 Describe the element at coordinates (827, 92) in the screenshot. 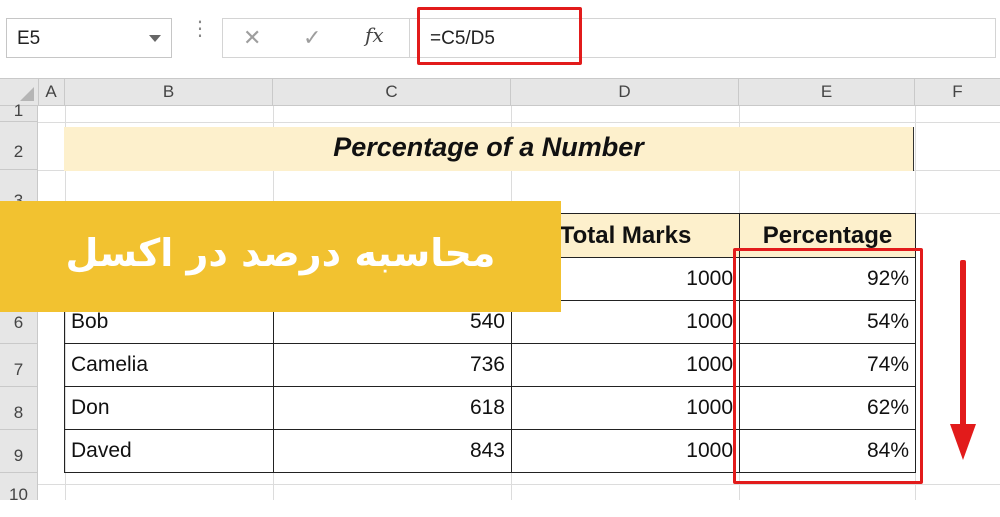

I see `column-header-e: E` at that location.